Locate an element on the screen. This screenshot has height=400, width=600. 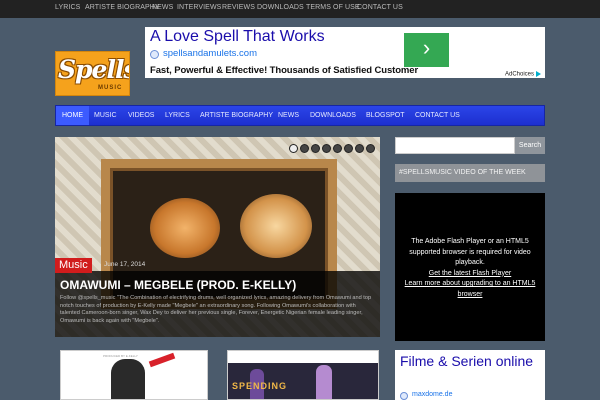
search-button: Search is located at coordinates (530, 145).